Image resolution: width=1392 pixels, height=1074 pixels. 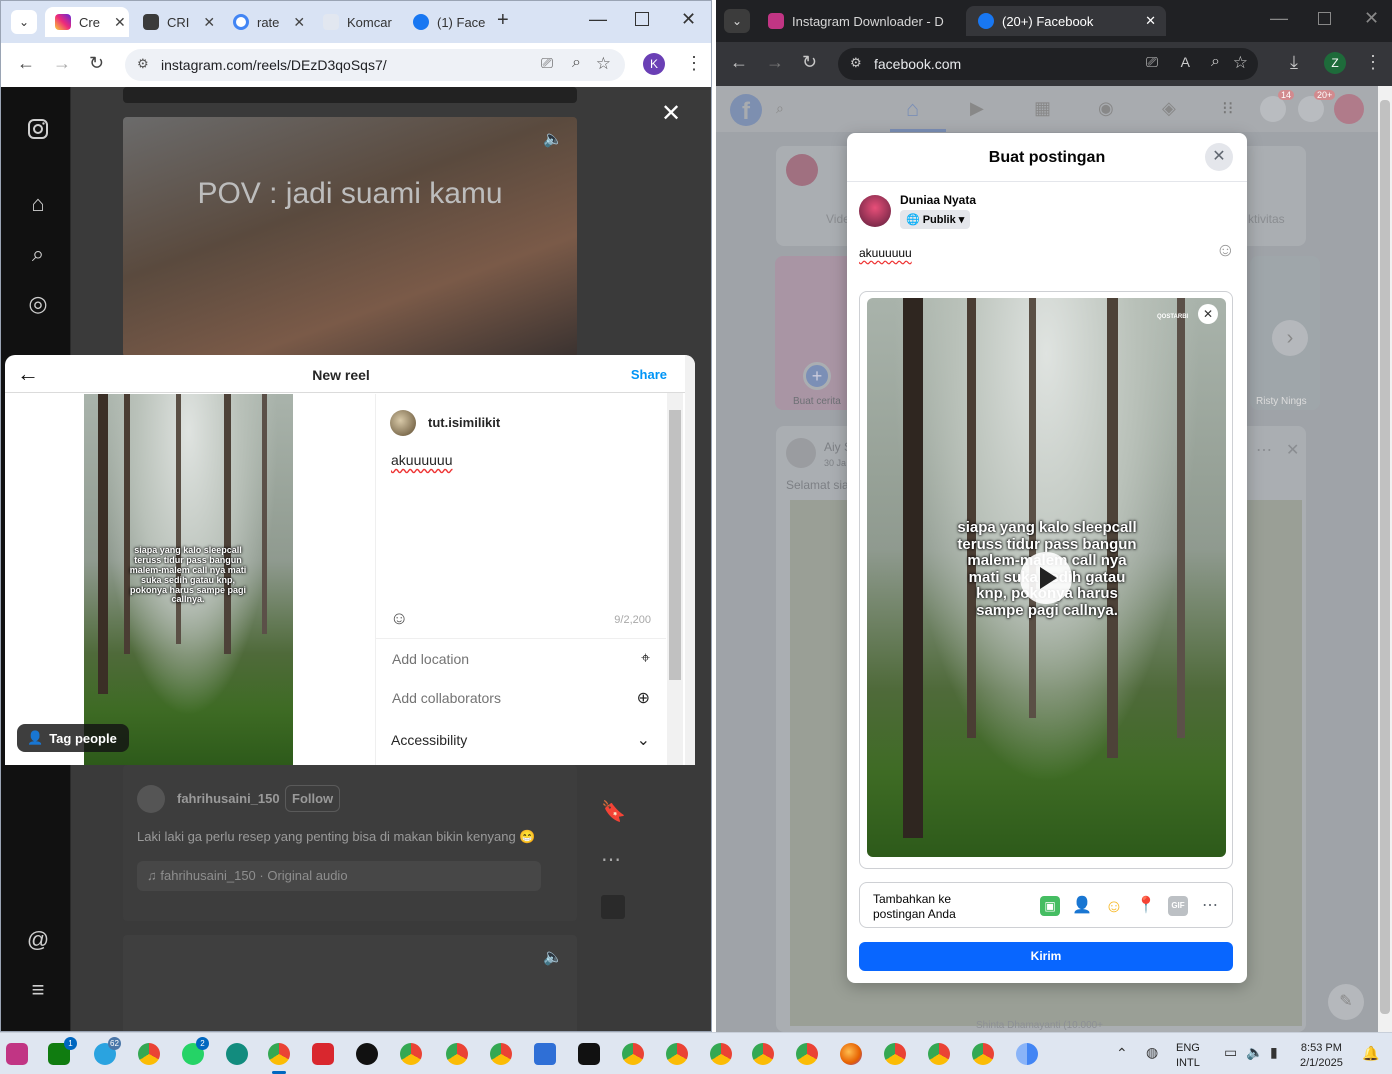 I want to click on translate-icon: A, so click(x=1185, y=62).